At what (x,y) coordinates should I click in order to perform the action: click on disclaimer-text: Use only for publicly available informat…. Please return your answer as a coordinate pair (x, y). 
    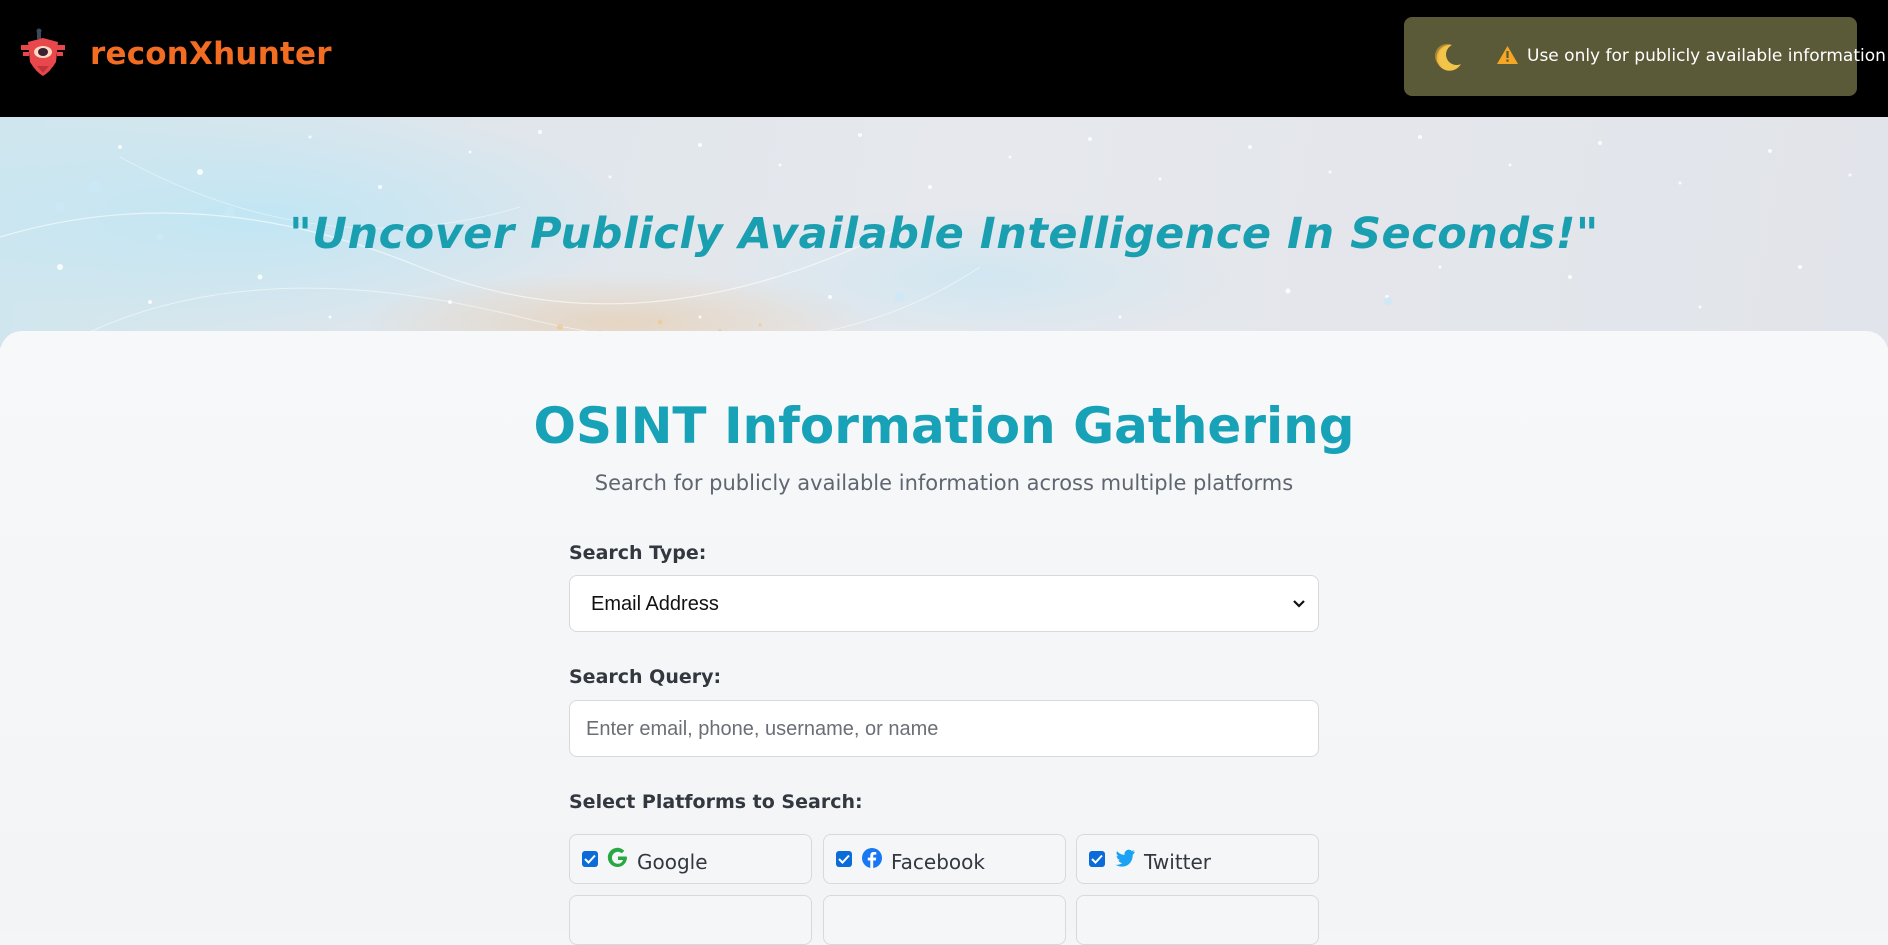
    Looking at the image, I should click on (1706, 56).